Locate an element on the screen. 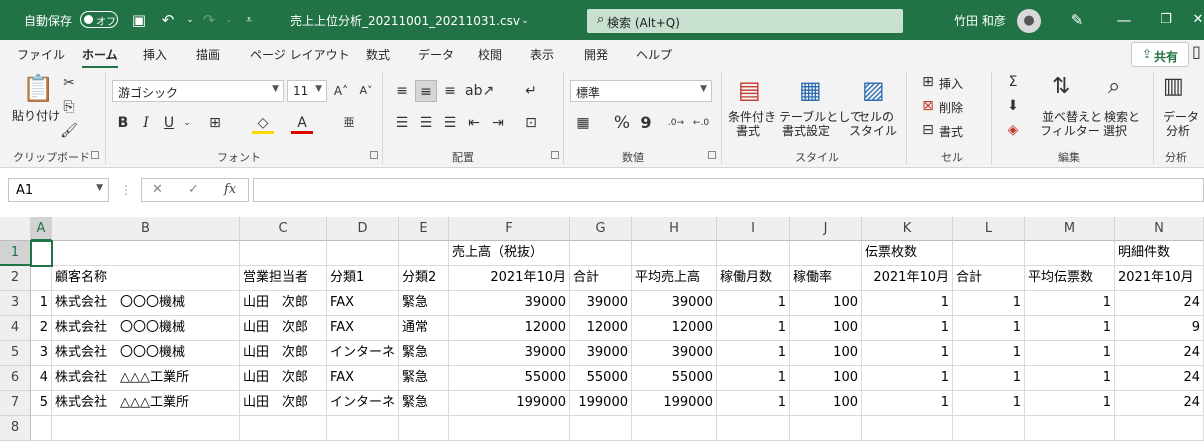 The image size is (1204, 441). format-cells-button: 書式 is located at coordinates (951, 131).